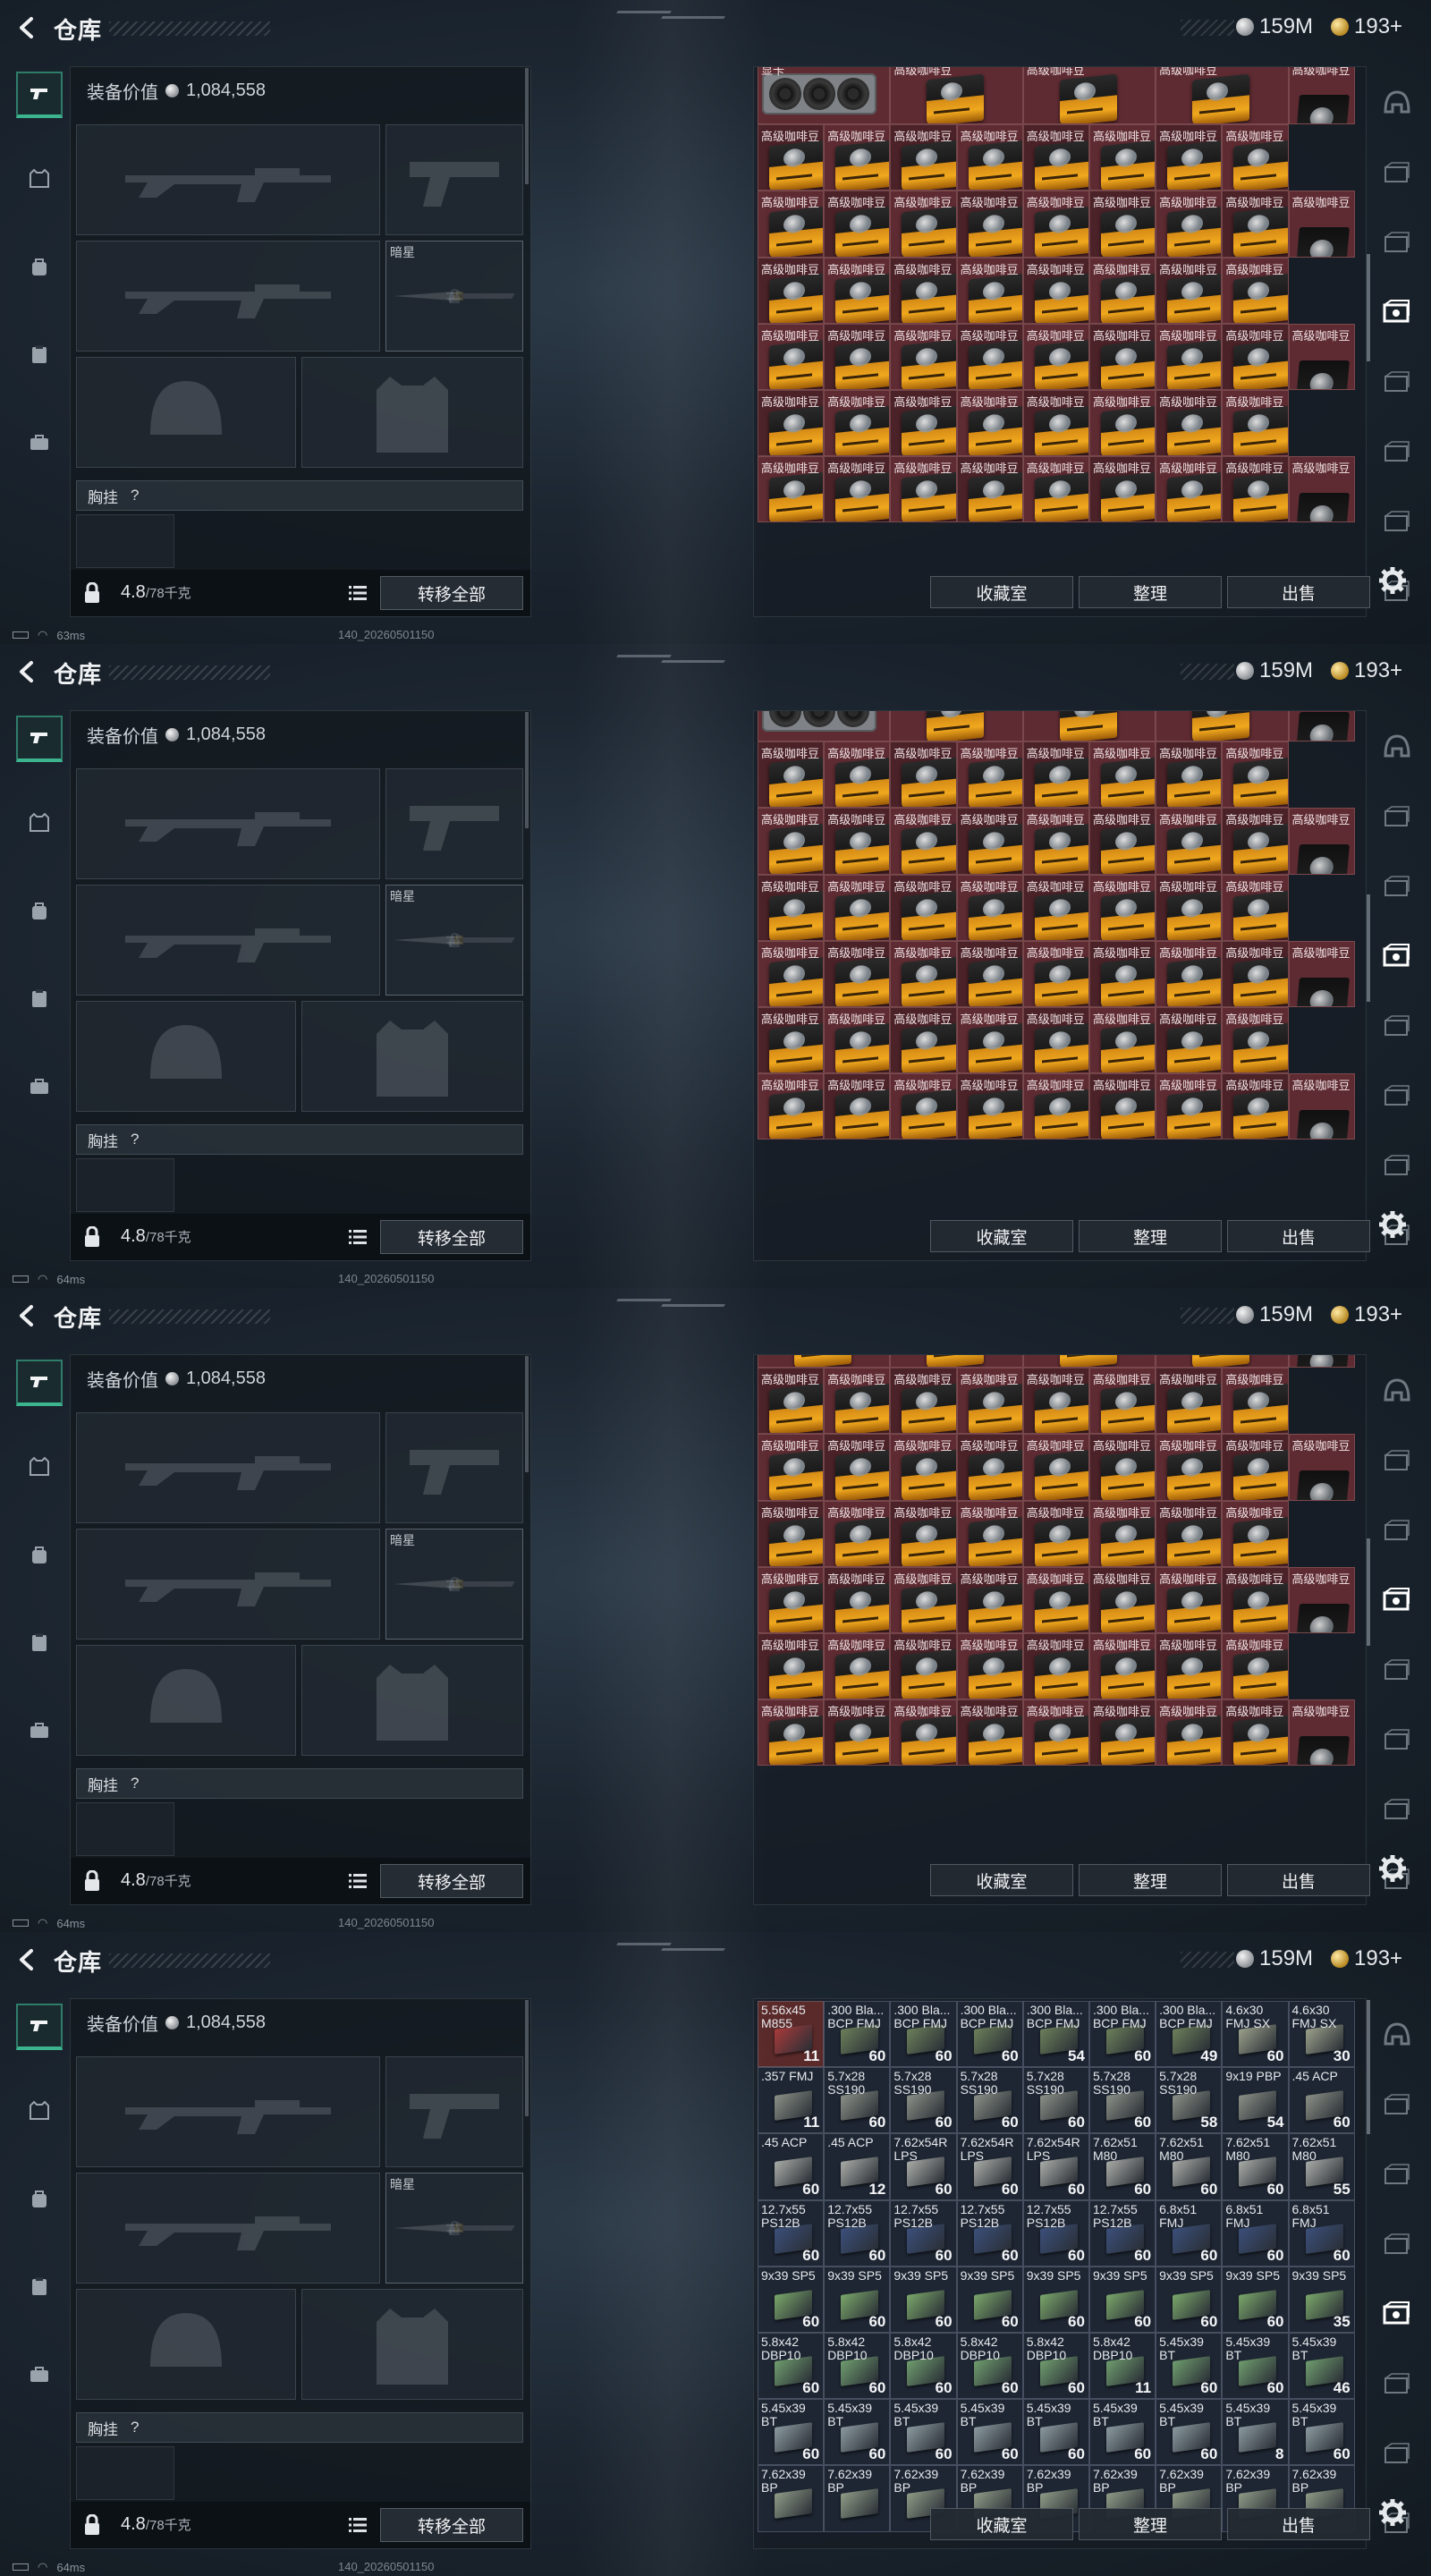 Image resolution: width=1431 pixels, height=2576 pixels. I want to click on storage-item-ammo: .300 Bla... BCP FMJ 60, so click(1122, 2034).